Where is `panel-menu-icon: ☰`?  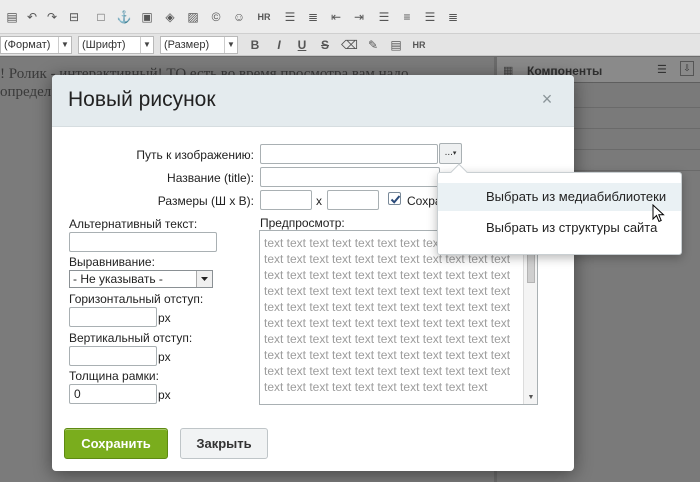 panel-menu-icon: ☰ is located at coordinates (662, 69).